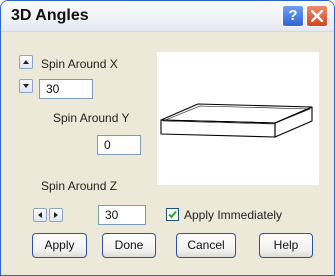  I want to click on close-icon, so click(317, 16).